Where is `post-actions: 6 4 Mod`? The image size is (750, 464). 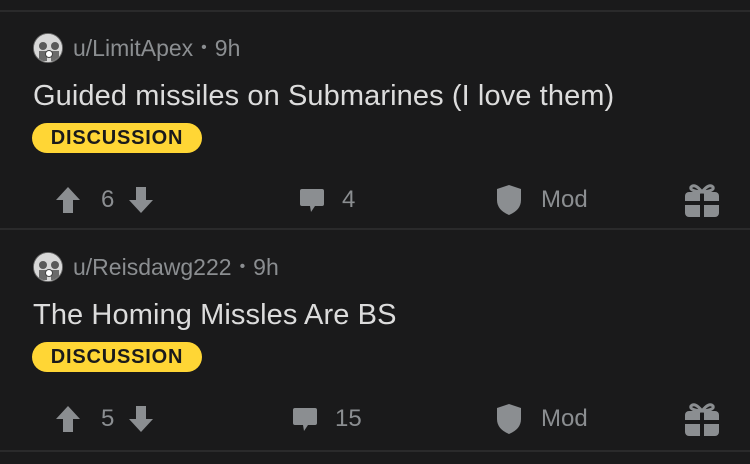
post-actions: 6 4 Mod is located at coordinates (375, 200).